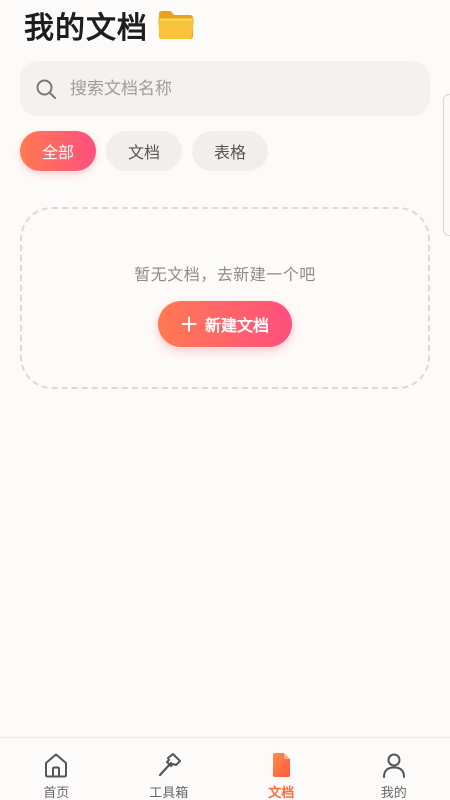  Describe the element at coordinates (225, 274) in the screenshot. I see `empty-state-message: 暂无文档，去新建一个吧` at that location.